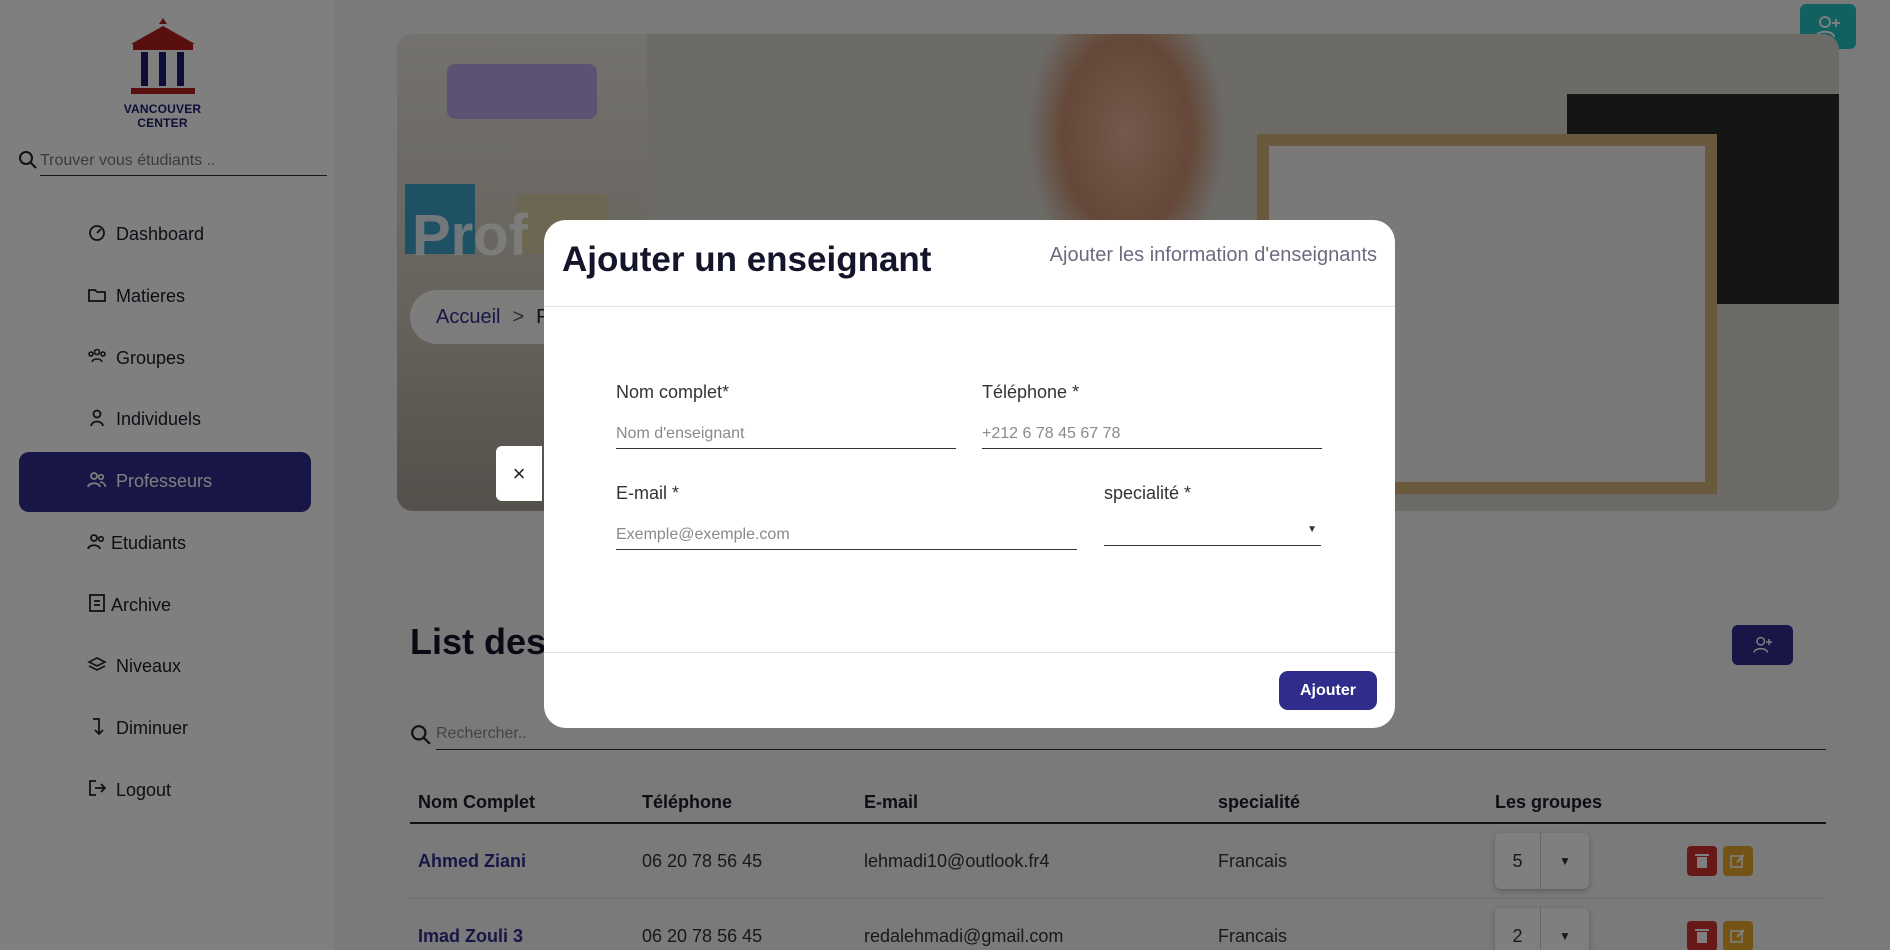  I want to click on close-icon: ×, so click(519, 473).